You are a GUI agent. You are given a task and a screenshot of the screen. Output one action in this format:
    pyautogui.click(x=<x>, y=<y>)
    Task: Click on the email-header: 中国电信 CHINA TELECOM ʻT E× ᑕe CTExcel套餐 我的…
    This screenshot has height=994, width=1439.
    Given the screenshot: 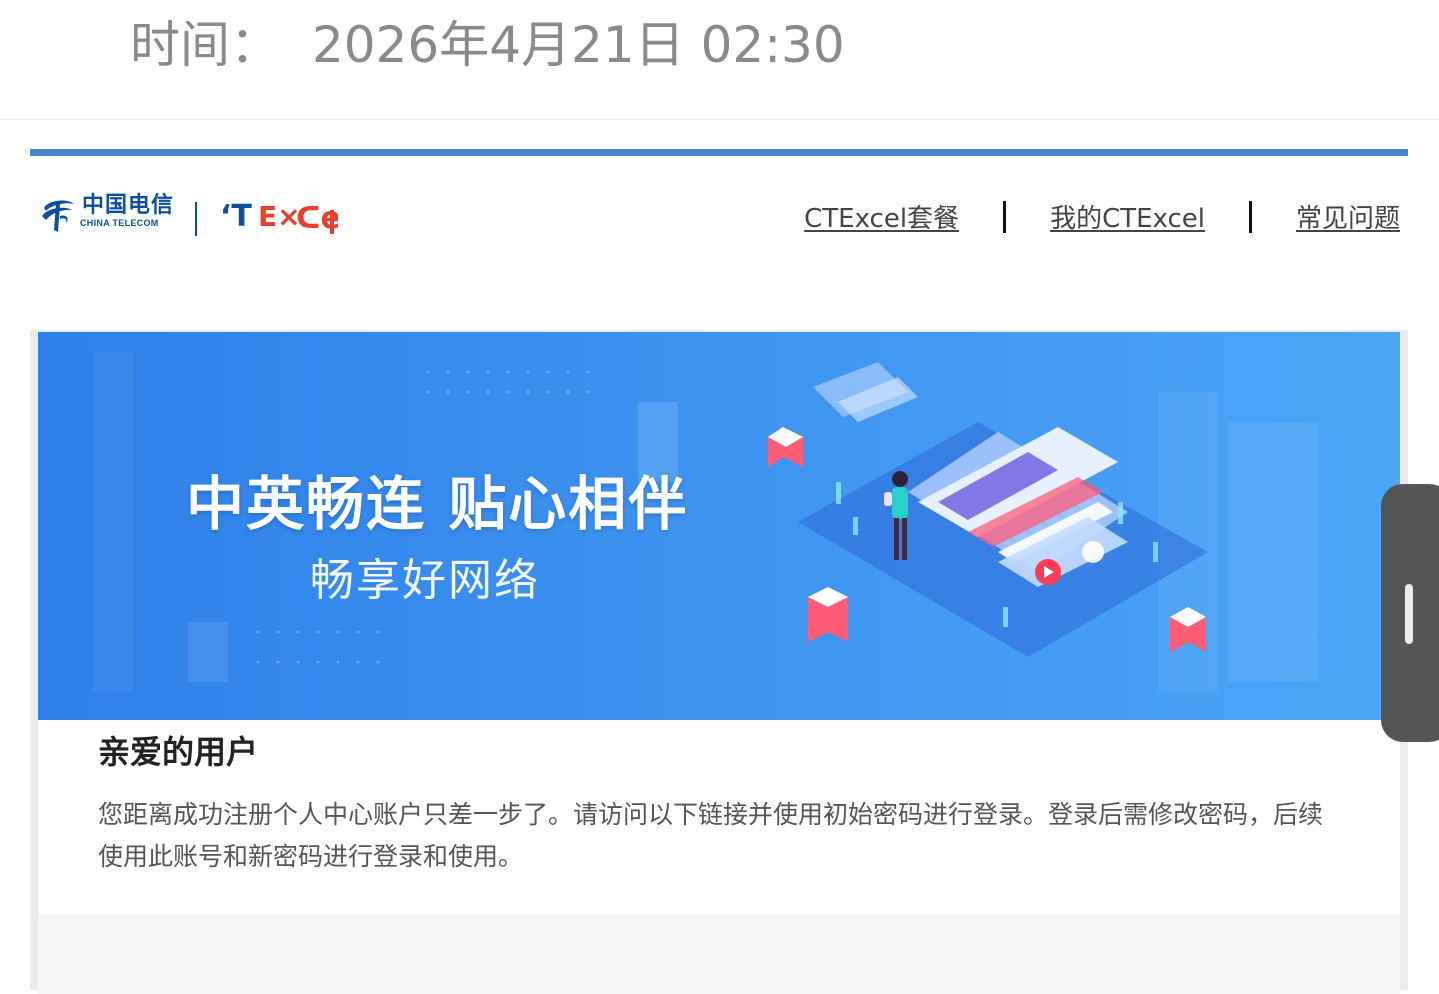 What is the action you would take?
    pyautogui.click(x=719, y=221)
    